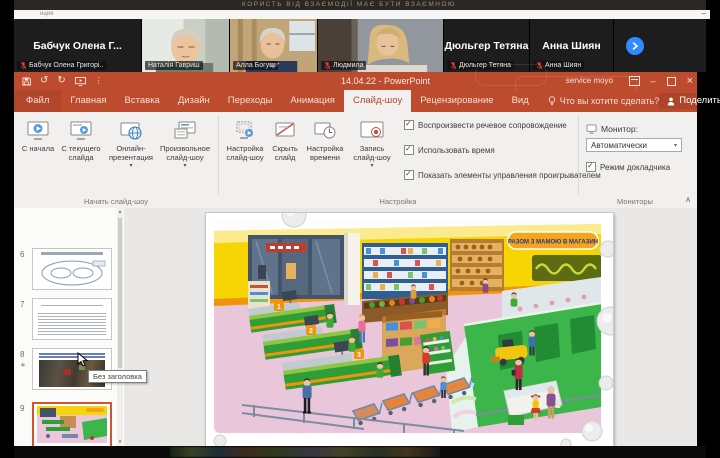 Image resolution: width=720 pixels, height=458 pixels. Describe the element at coordinates (279, 307) in the screenshot. I see `checkout-number-1: 1` at that location.